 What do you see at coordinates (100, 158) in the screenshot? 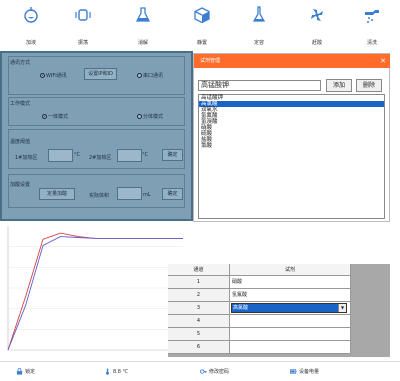
I see `zone2-label: 2#加热区` at bounding box center [100, 158].